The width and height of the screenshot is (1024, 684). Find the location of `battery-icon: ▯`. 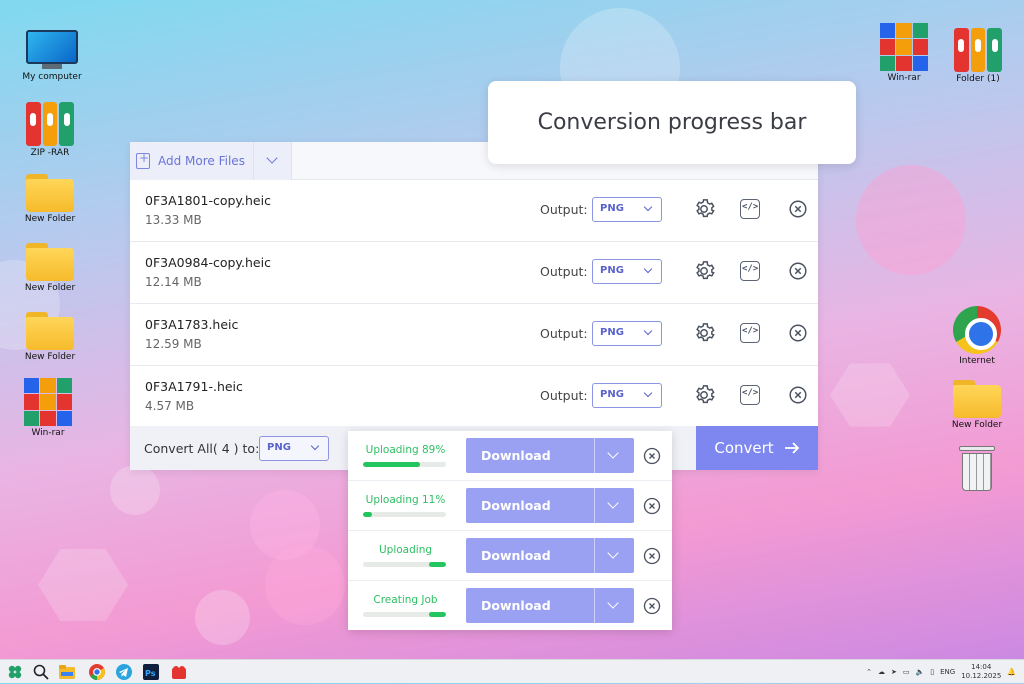

battery-icon: ▯ is located at coordinates (932, 672).